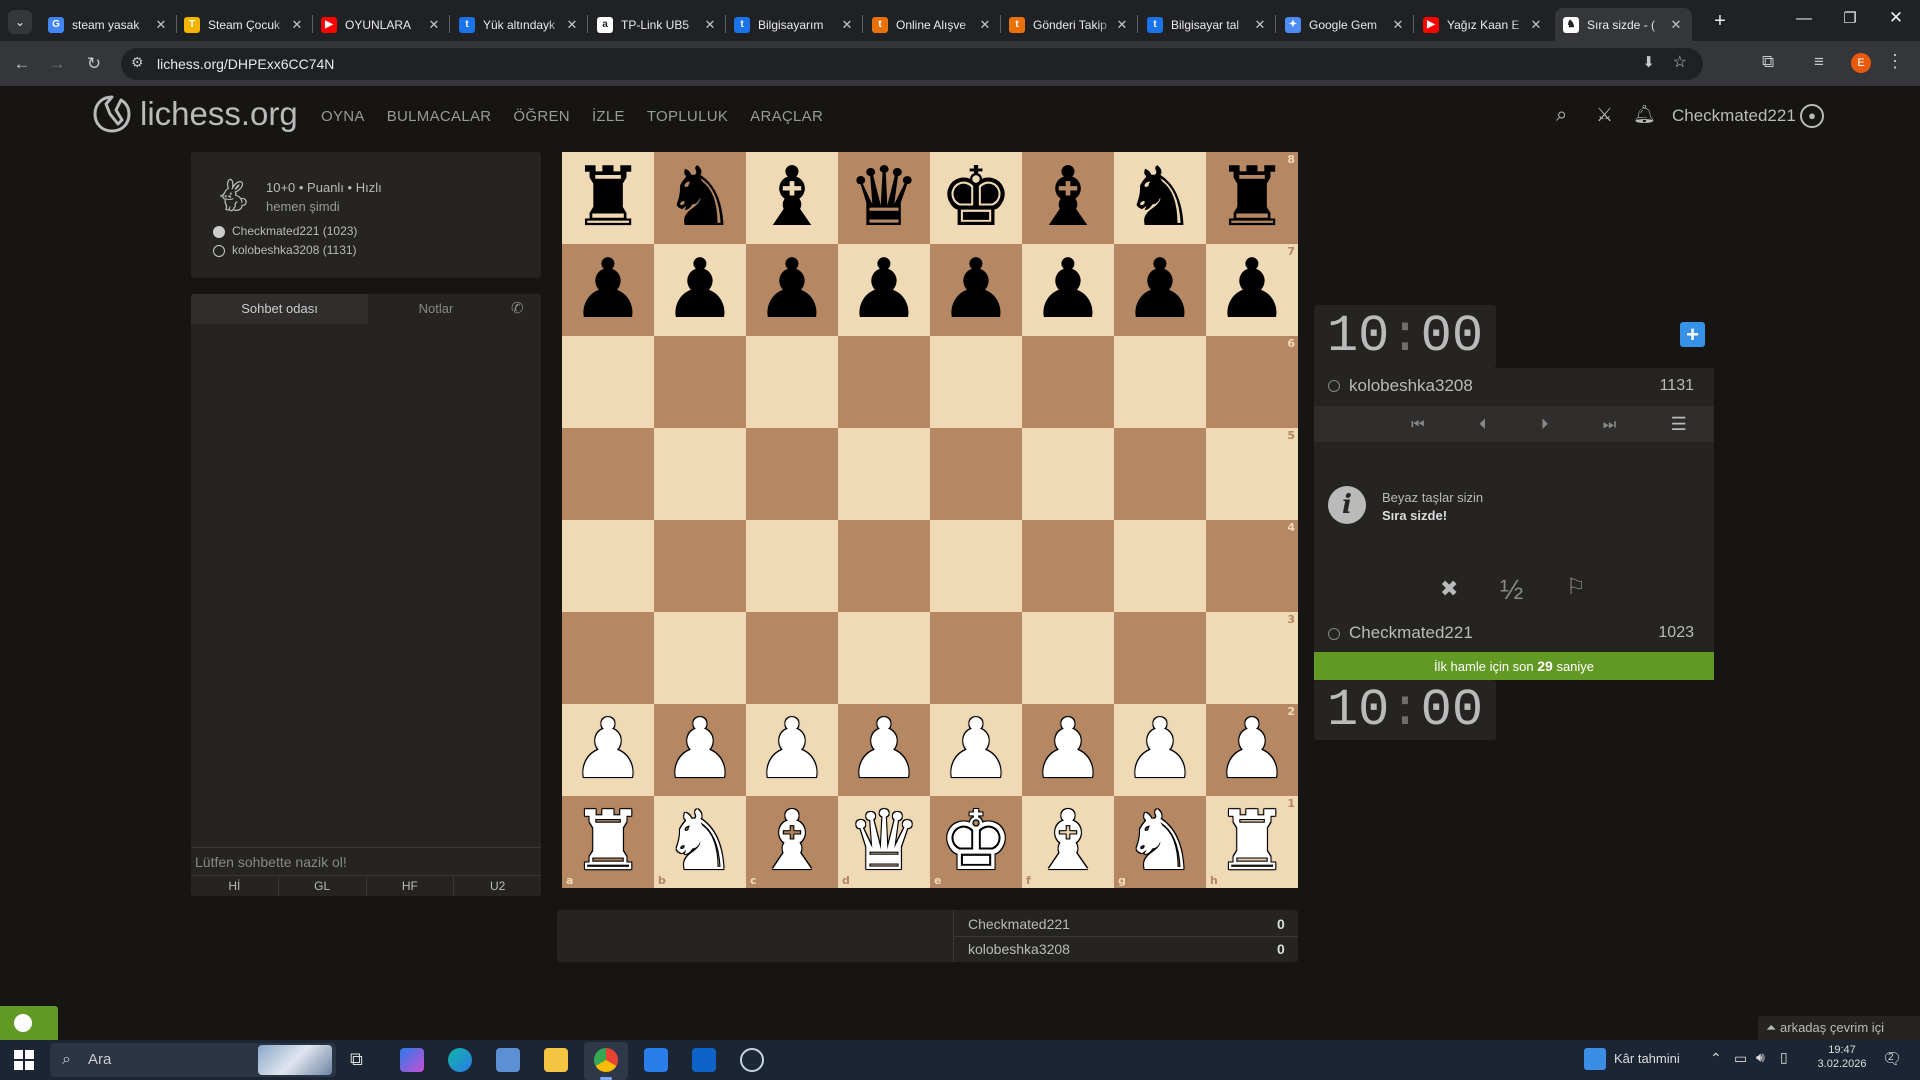 The width and height of the screenshot is (1920, 1080). I want to click on install-app-icon: ⬇, so click(1648, 62).